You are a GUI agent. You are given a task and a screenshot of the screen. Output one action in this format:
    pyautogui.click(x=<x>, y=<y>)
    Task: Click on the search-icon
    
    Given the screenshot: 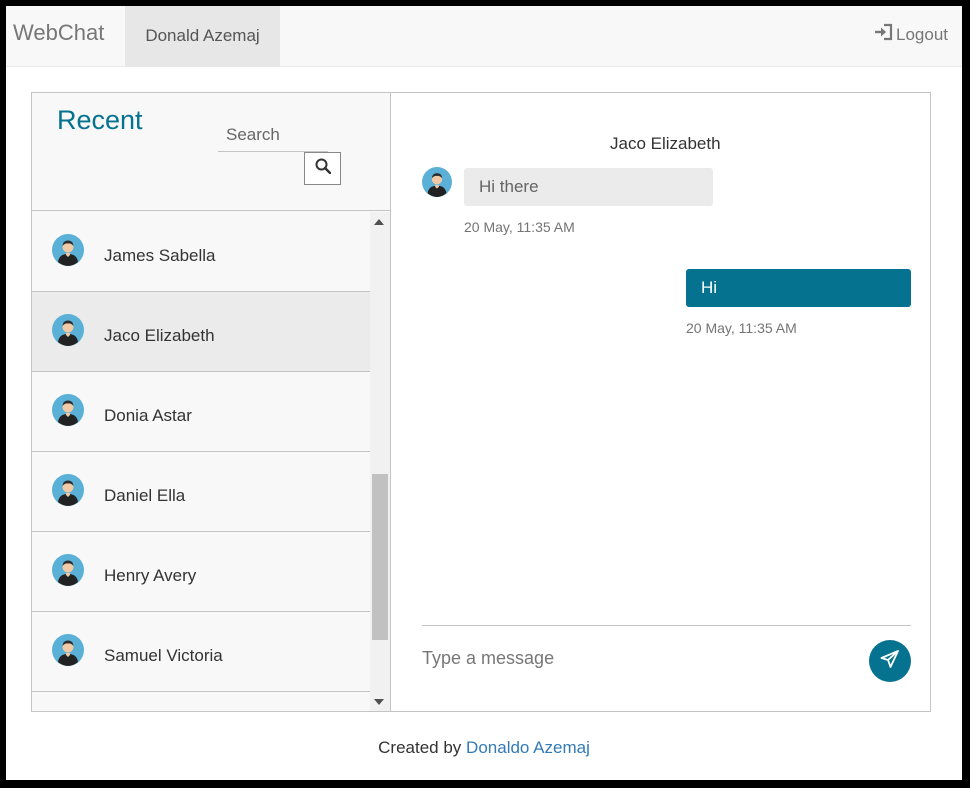 What is the action you would take?
    pyautogui.click(x=323, y=168)
    